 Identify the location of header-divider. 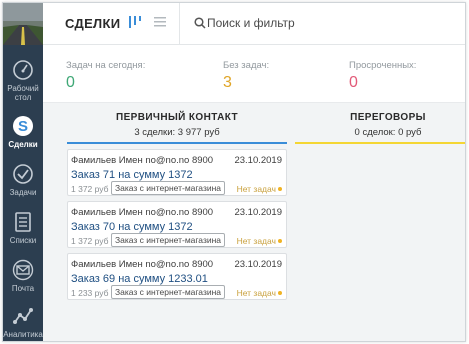
(179, 24).